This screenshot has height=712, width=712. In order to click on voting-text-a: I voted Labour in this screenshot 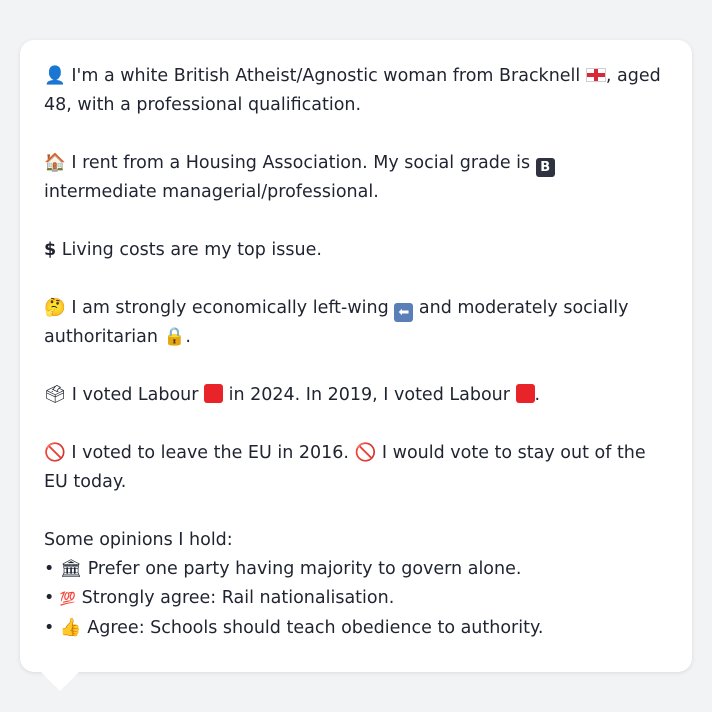, I will do `click(135, 395)`.